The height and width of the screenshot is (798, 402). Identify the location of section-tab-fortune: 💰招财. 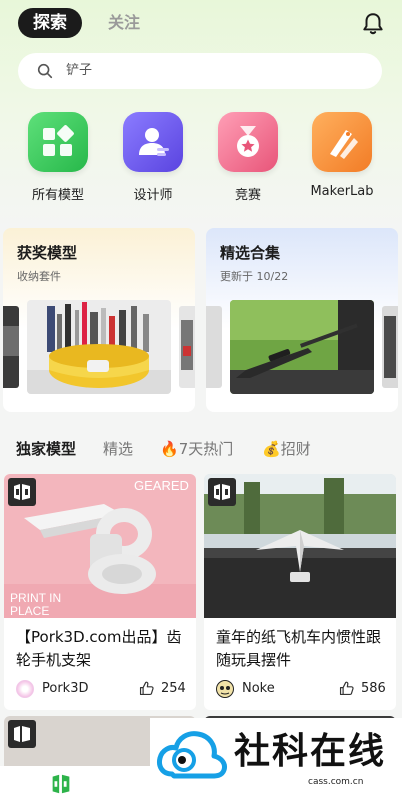
(286, 449).